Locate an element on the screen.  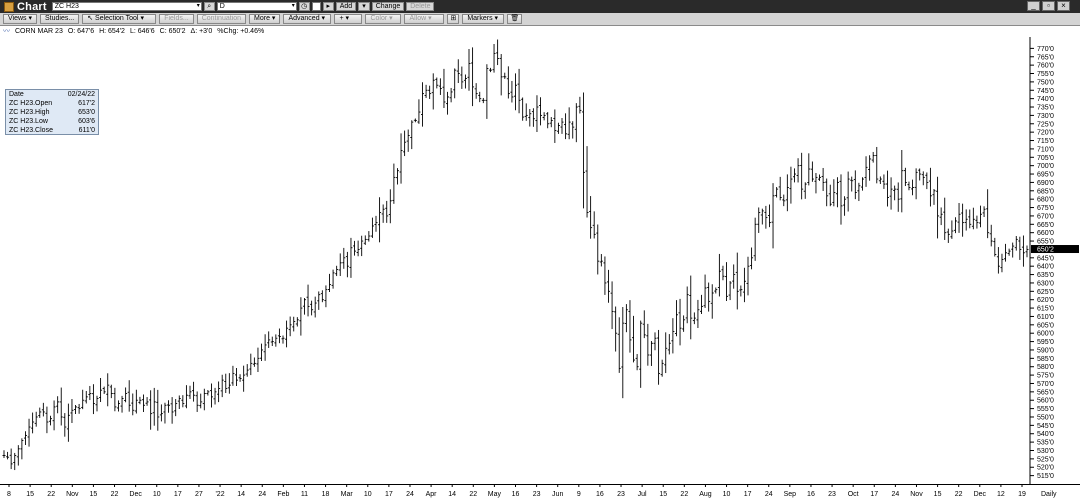
x-tick-label: Apr is located at coordinates (432, 494).